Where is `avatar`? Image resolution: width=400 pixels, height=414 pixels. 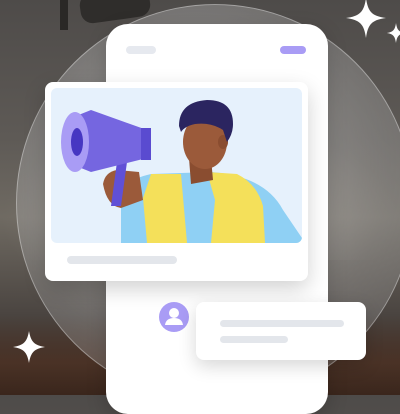 avatar is located at coordinates (174, 317).